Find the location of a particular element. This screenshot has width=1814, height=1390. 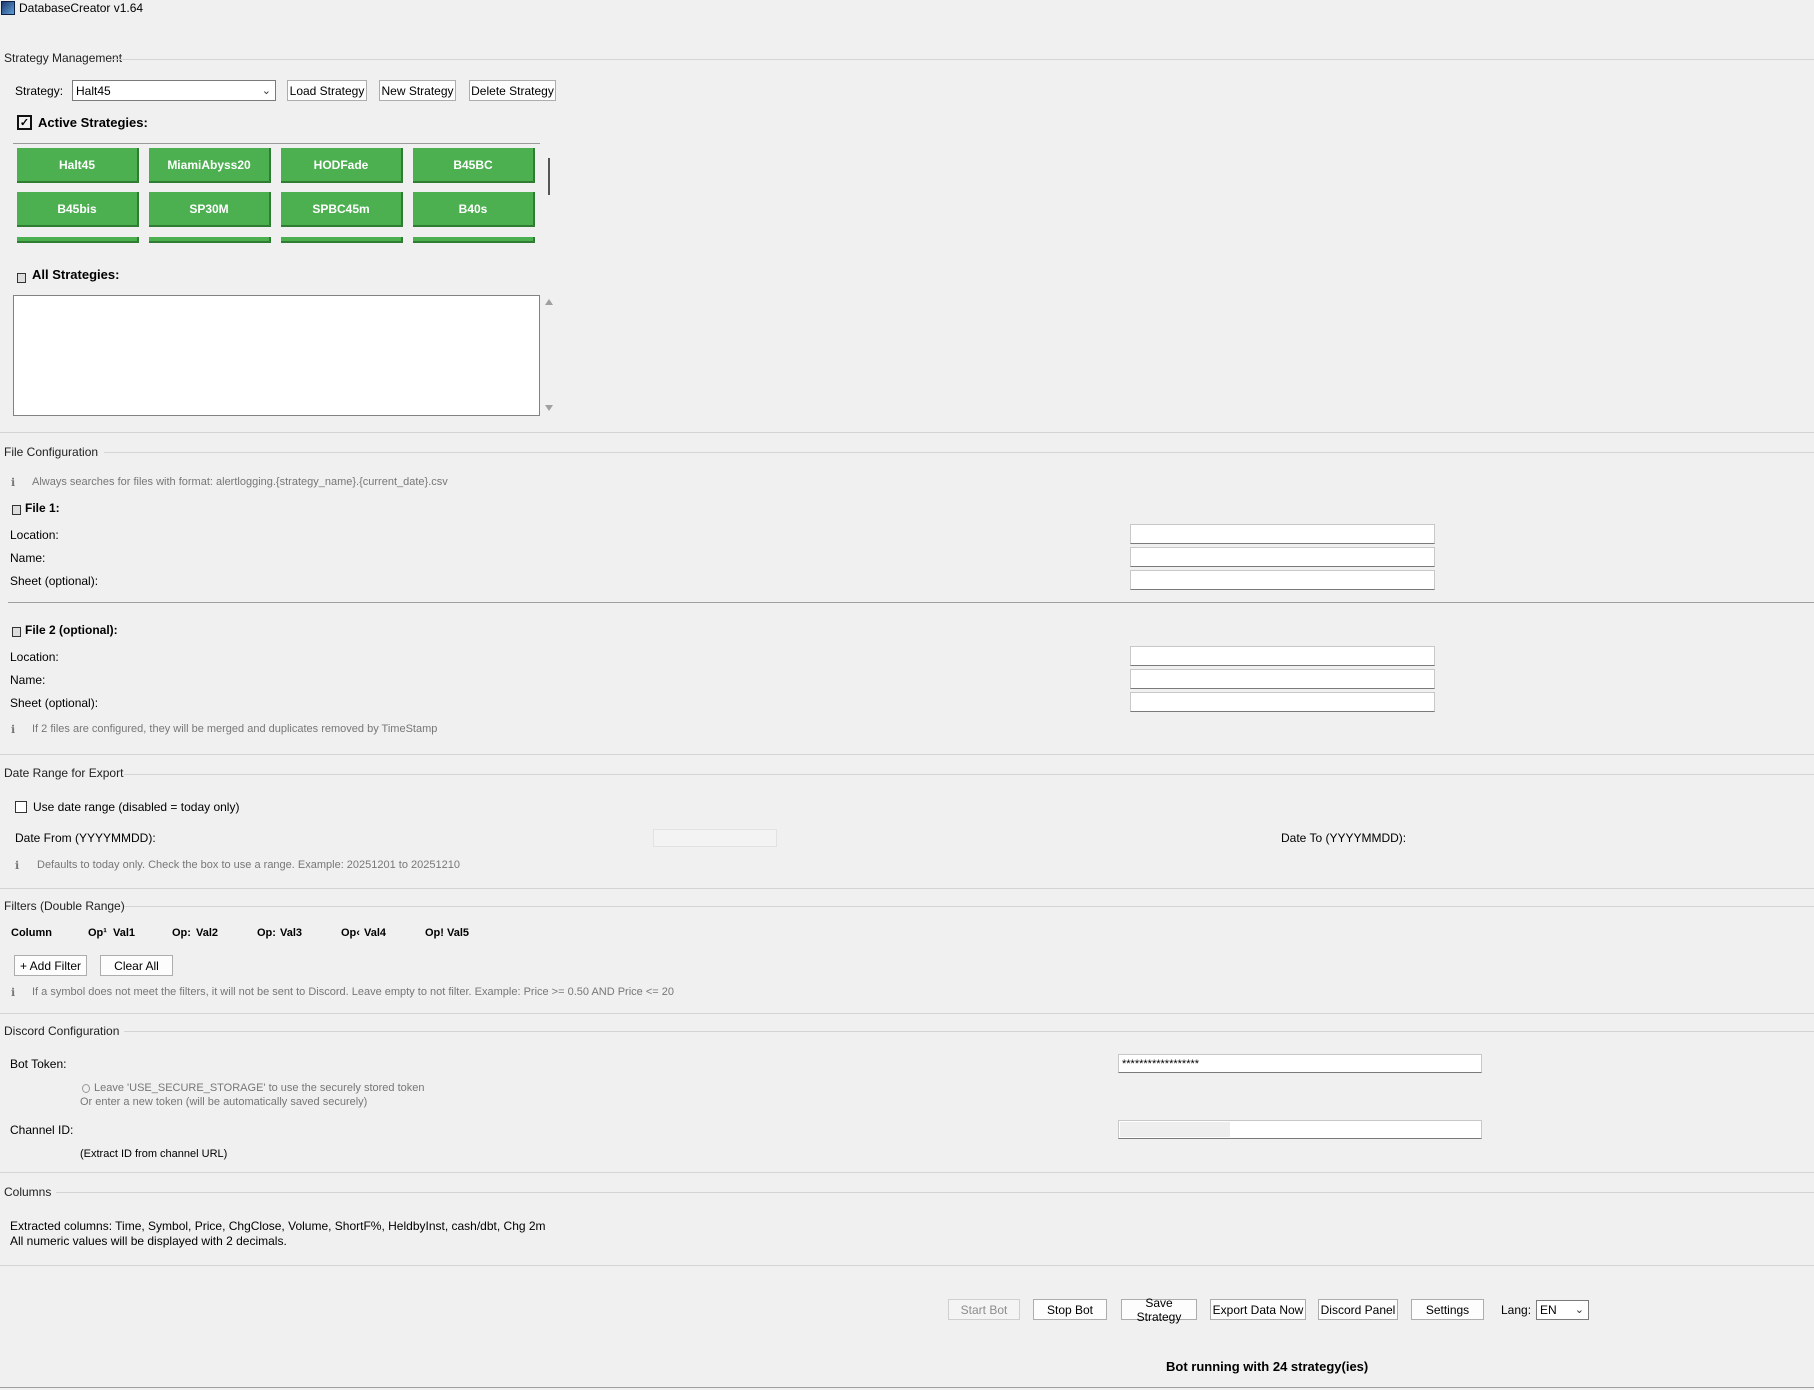

strategy-label: Strategy: is located at coordinates (39, 91).